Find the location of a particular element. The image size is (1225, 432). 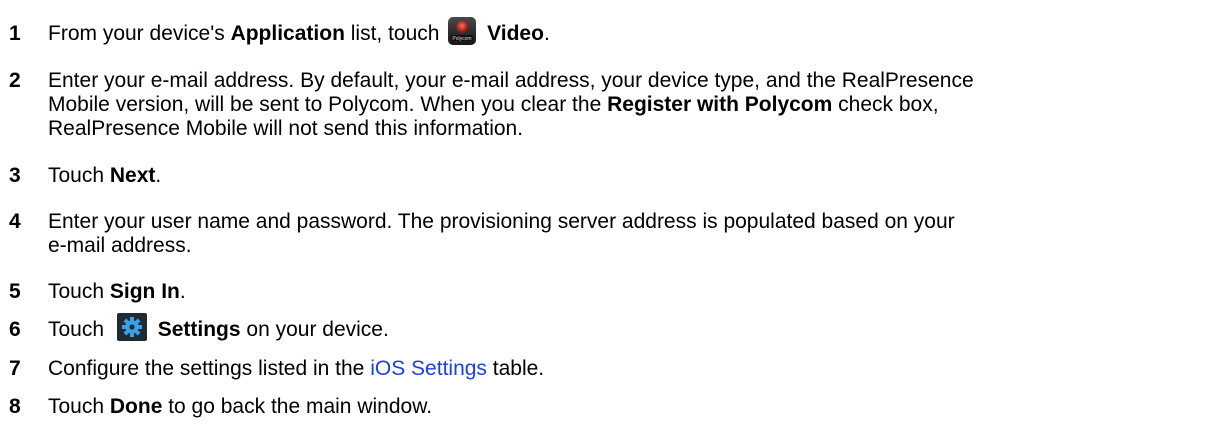

step-number: 2 is located at coordinates (15, 80).